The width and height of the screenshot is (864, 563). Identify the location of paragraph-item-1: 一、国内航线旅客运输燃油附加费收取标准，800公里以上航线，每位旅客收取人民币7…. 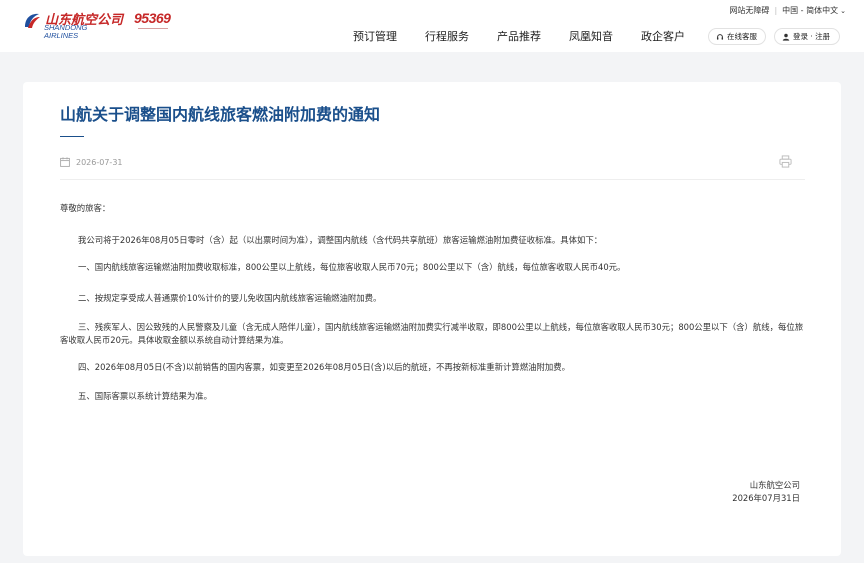
(352, 267).